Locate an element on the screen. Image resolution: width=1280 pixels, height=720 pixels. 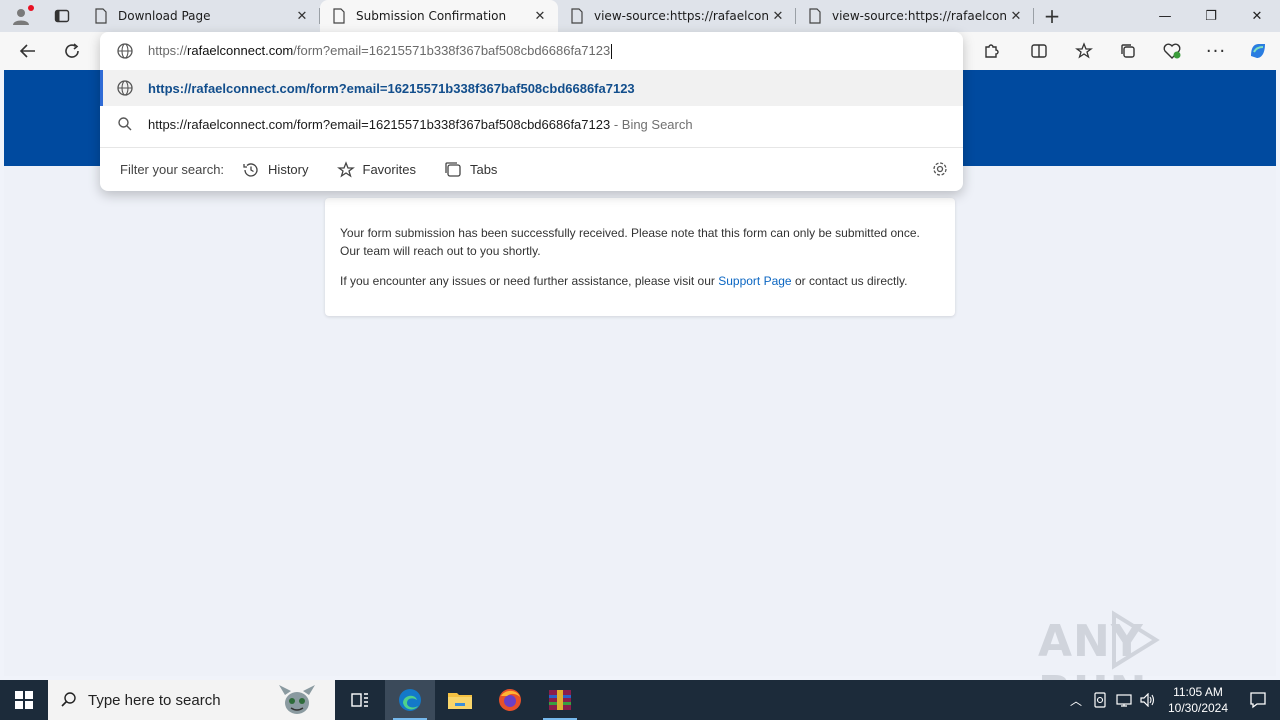
heart-pulse-icon is located at coordinates (1172, 51).